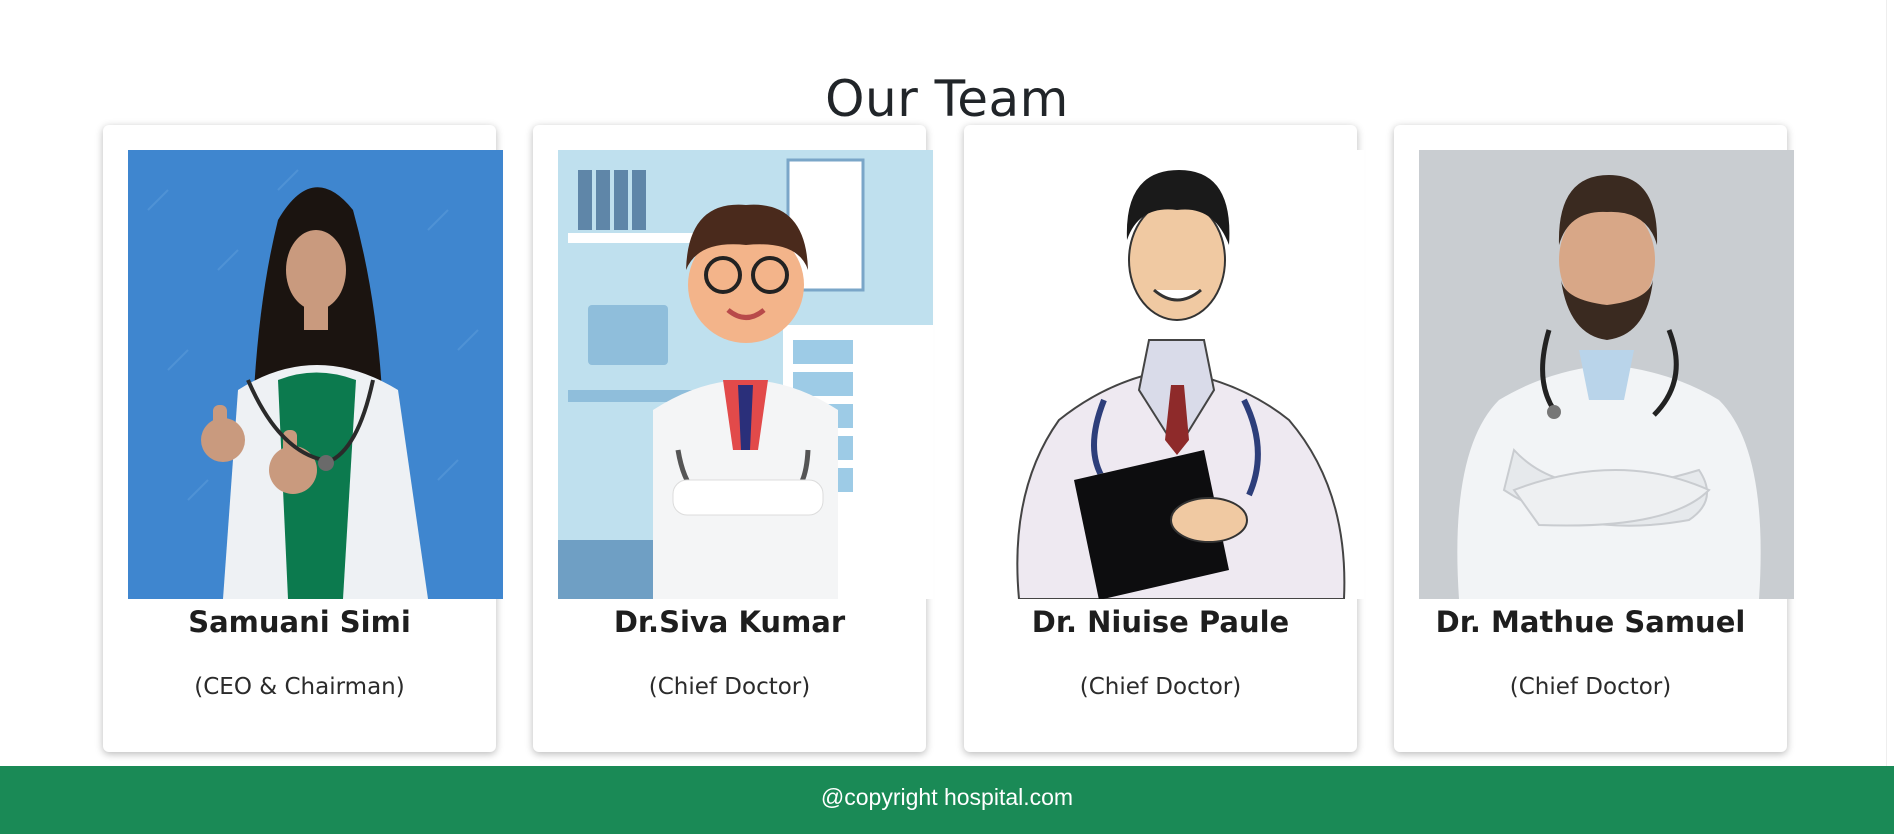 The image size is (1894, 834). I want to click on doctor-man-photo, so click(1606, 374).